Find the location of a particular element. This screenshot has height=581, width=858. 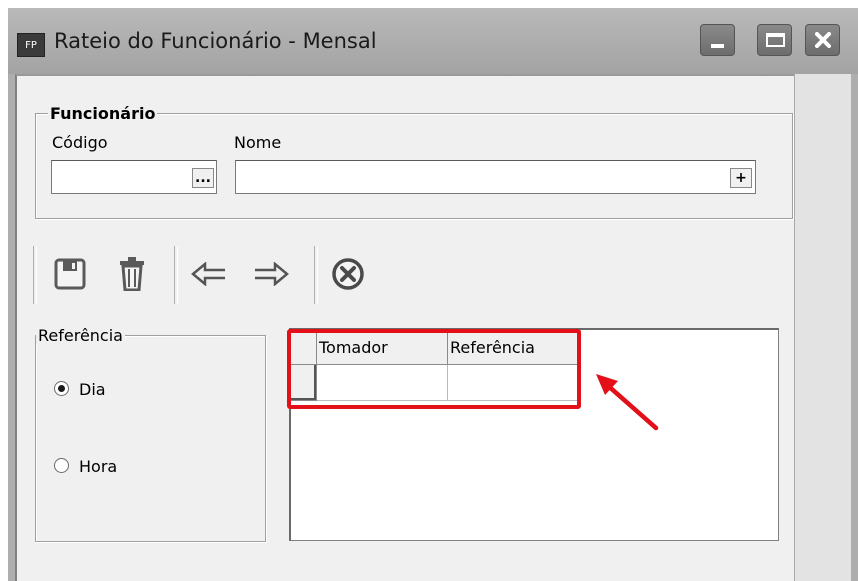

highlight-annotation-box is located at coordinates (434, 369).